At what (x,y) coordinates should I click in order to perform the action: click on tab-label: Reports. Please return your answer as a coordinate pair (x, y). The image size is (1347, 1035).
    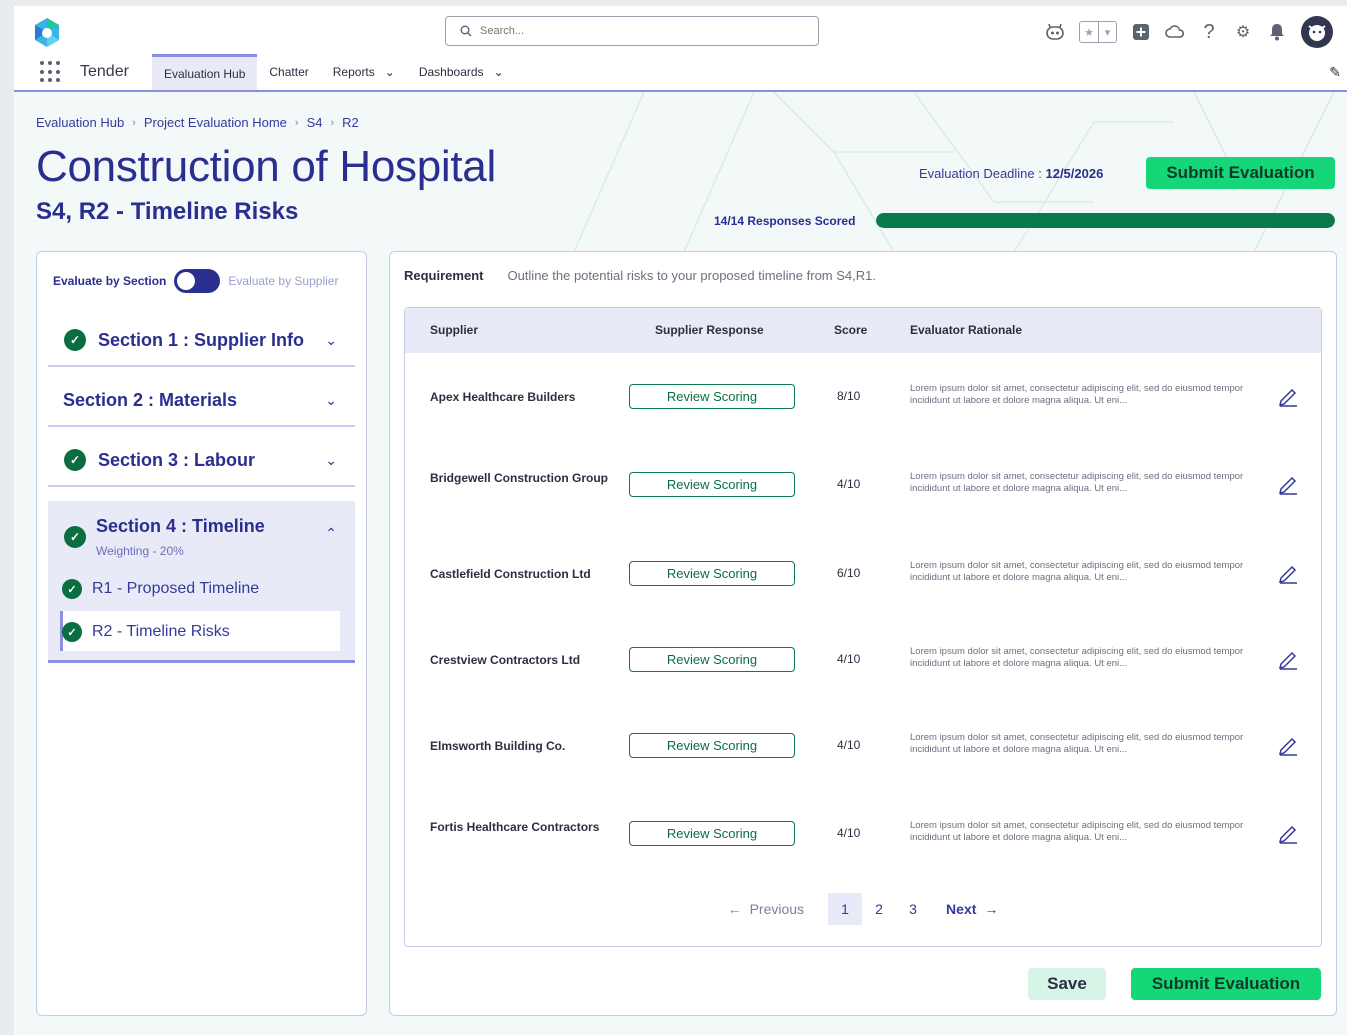
    Looking at the image, I should click on (353, 72).